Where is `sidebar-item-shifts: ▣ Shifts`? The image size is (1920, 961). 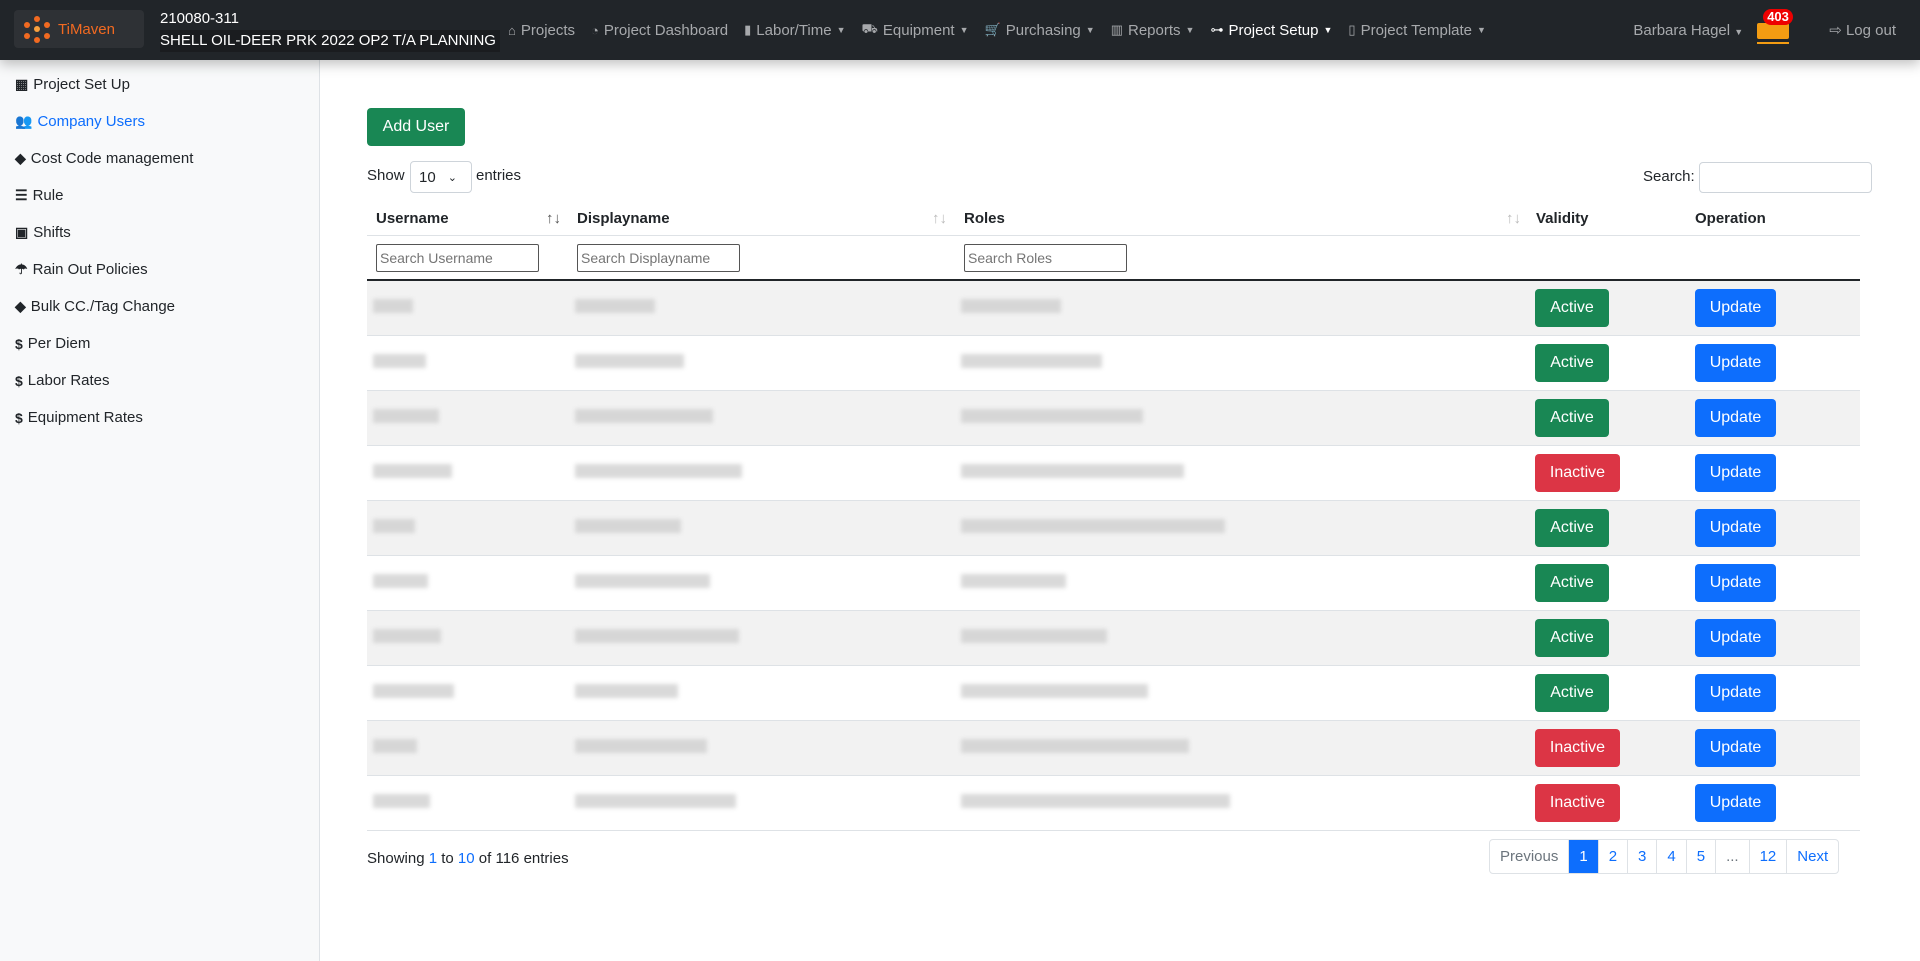 sidebar-item-shifts: ▣ Shifts is located at coordinates (43, 232).